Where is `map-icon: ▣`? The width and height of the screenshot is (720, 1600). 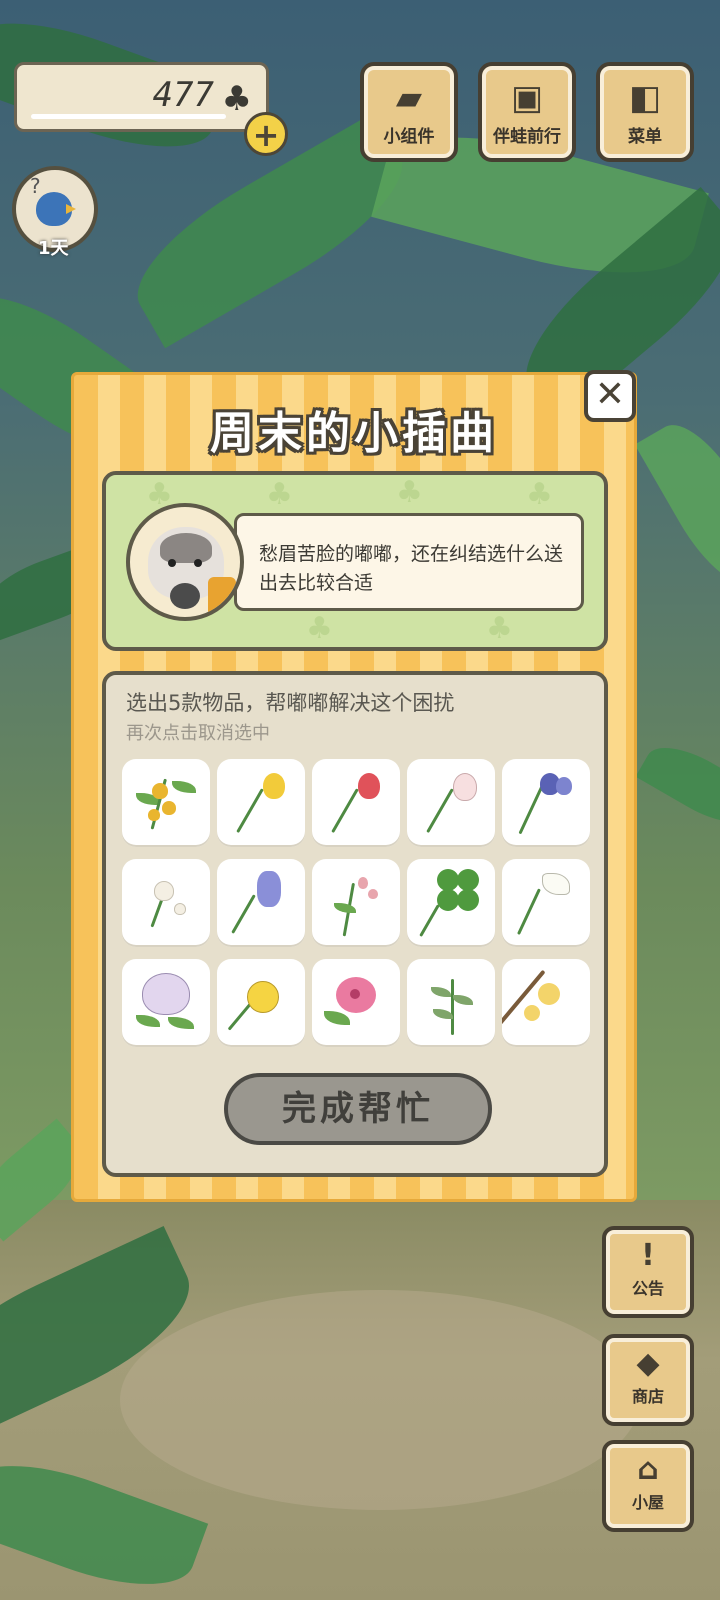
map-icon: ▣ is located at coordinates (527, 98).